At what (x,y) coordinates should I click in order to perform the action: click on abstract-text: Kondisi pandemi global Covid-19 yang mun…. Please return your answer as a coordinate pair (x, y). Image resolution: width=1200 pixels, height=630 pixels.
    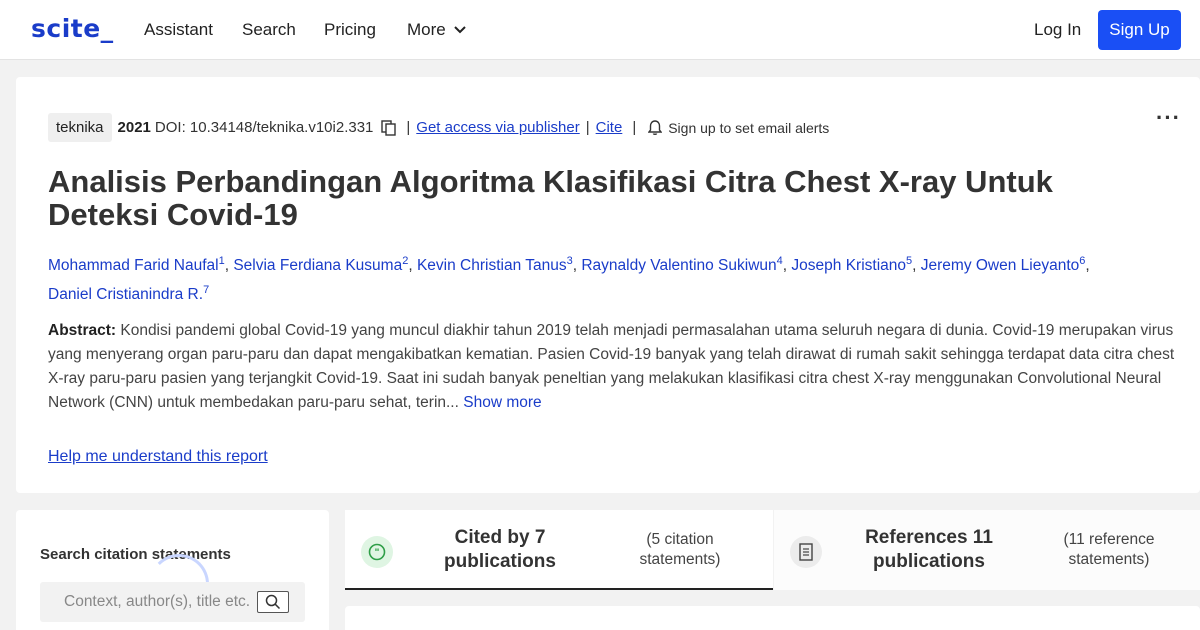
    Looking at the image, I should click on (611, 366).